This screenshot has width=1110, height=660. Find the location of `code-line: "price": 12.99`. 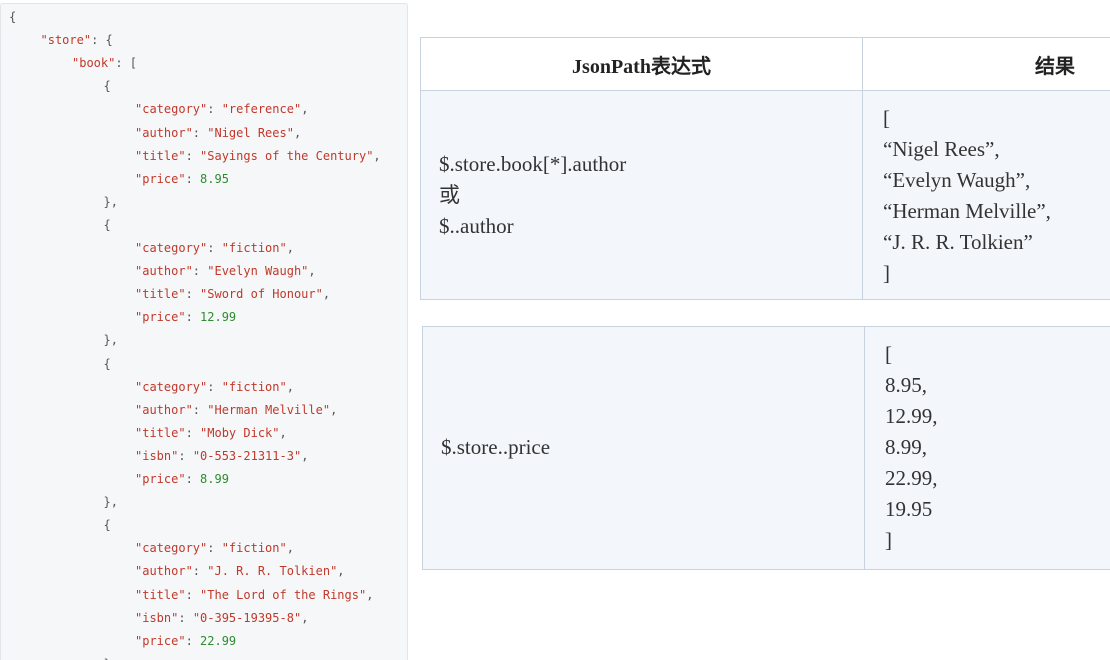

code-line: "price": 12.99 is located at coordinates (185, 317).